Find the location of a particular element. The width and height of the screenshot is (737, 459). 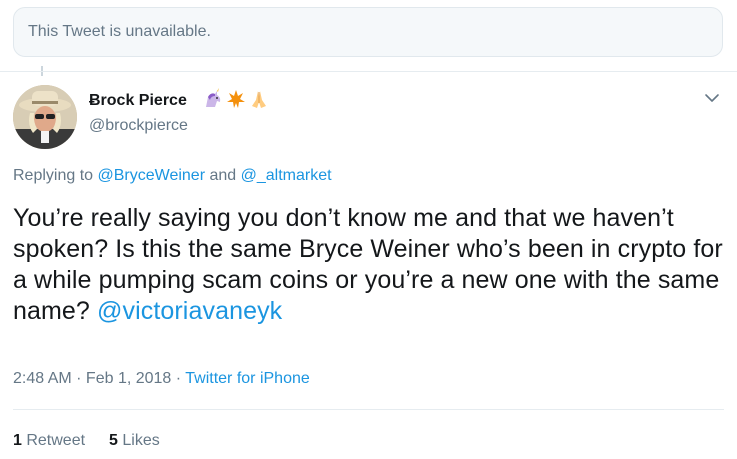

avatar-image is located at coordinates (45, 117).